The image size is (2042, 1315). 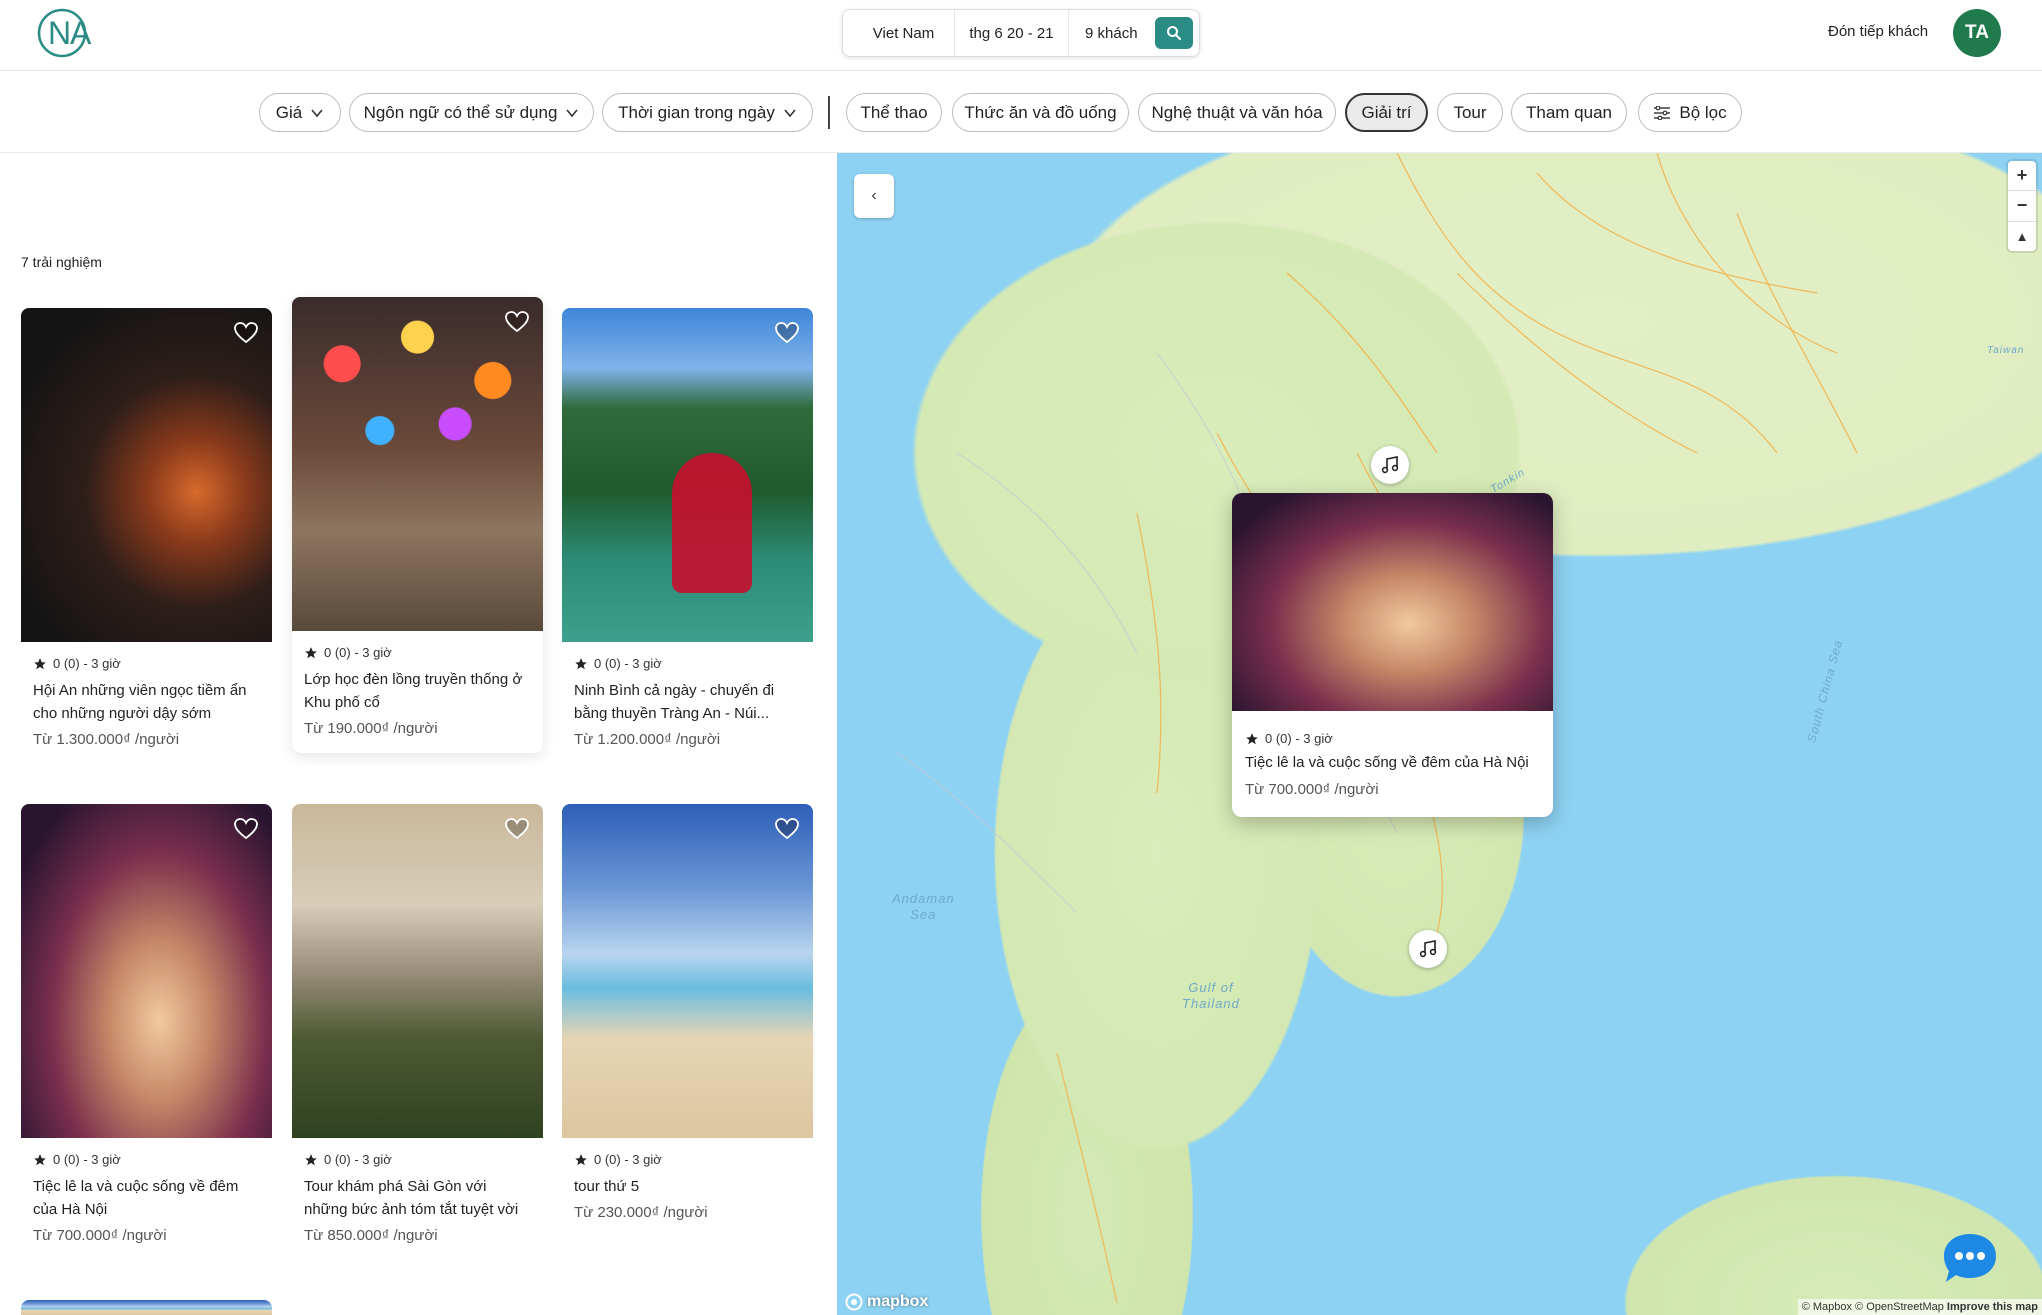 I want to click on popup-photo, so click(x=1392, y=602).